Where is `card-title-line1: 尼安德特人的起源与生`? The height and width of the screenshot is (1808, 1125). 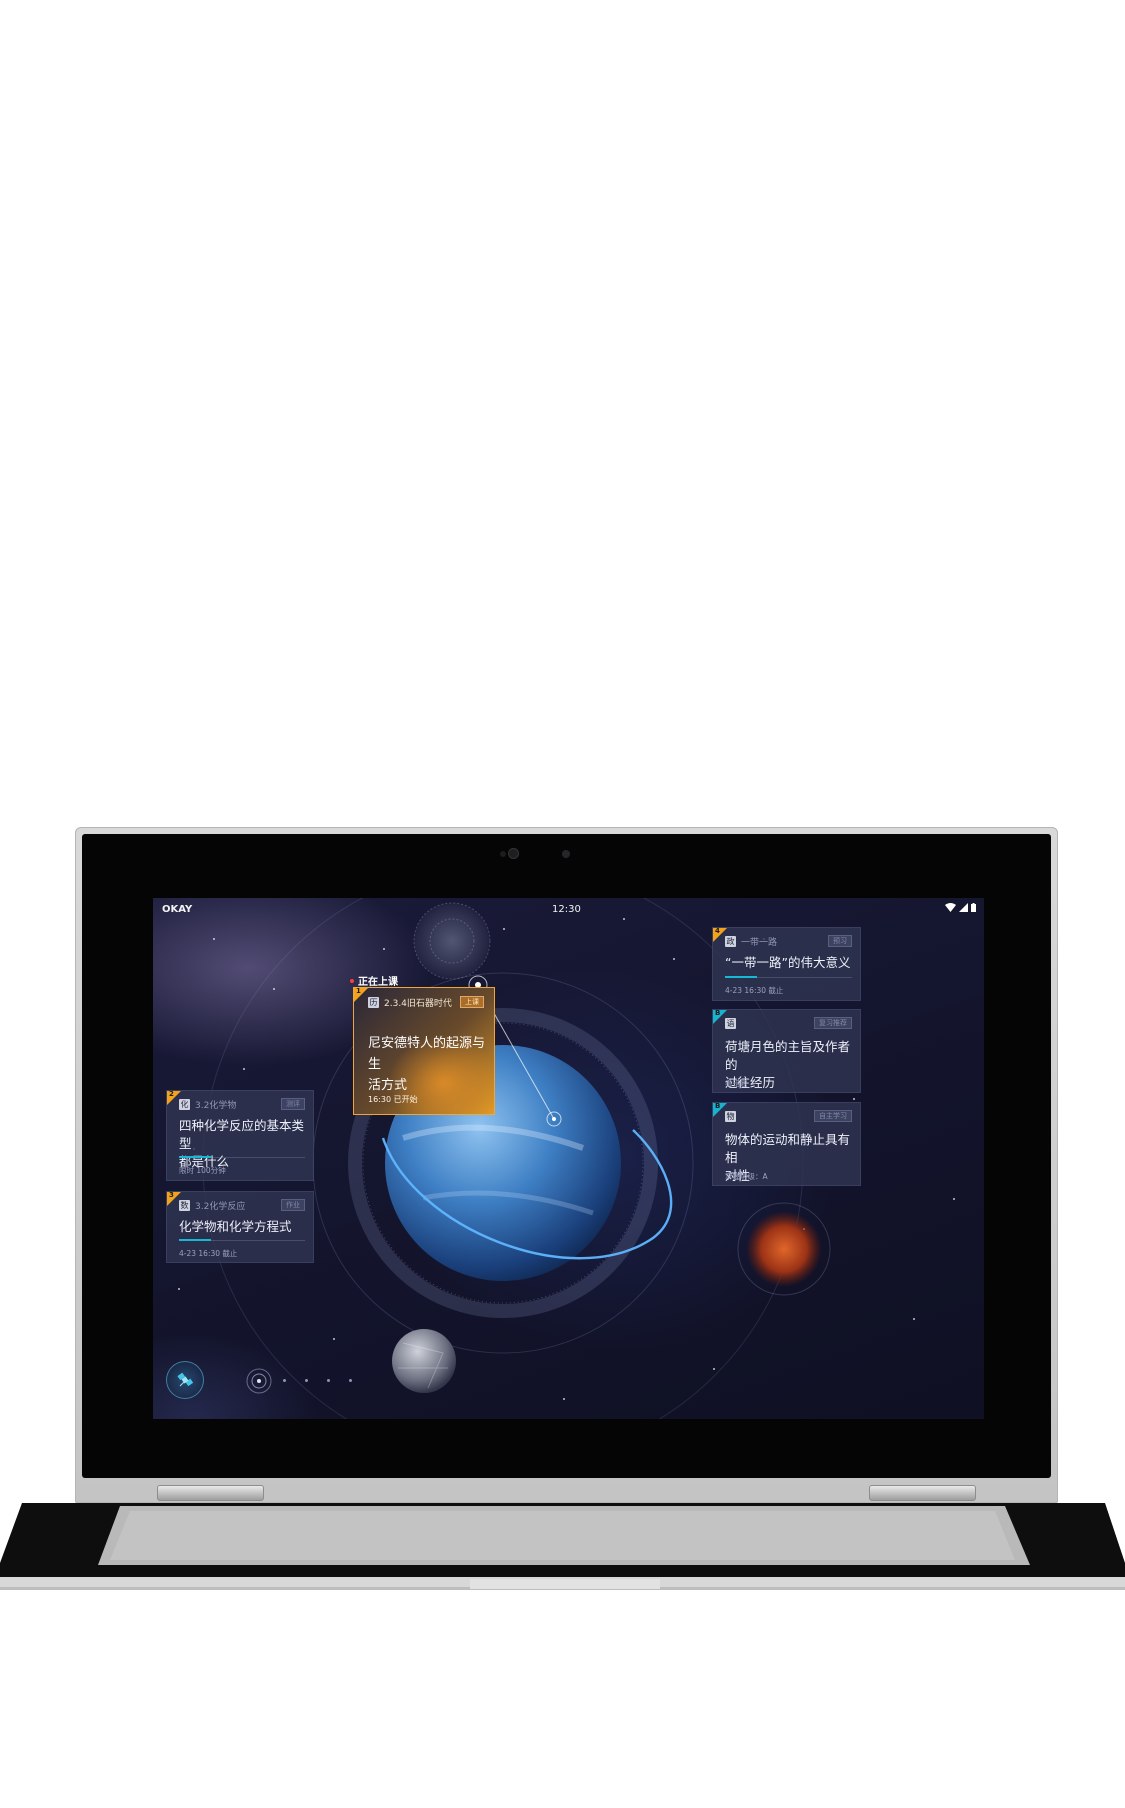
card-title-line1: 尼安德特人的起源与生 is located at coordinates (427, 1054).